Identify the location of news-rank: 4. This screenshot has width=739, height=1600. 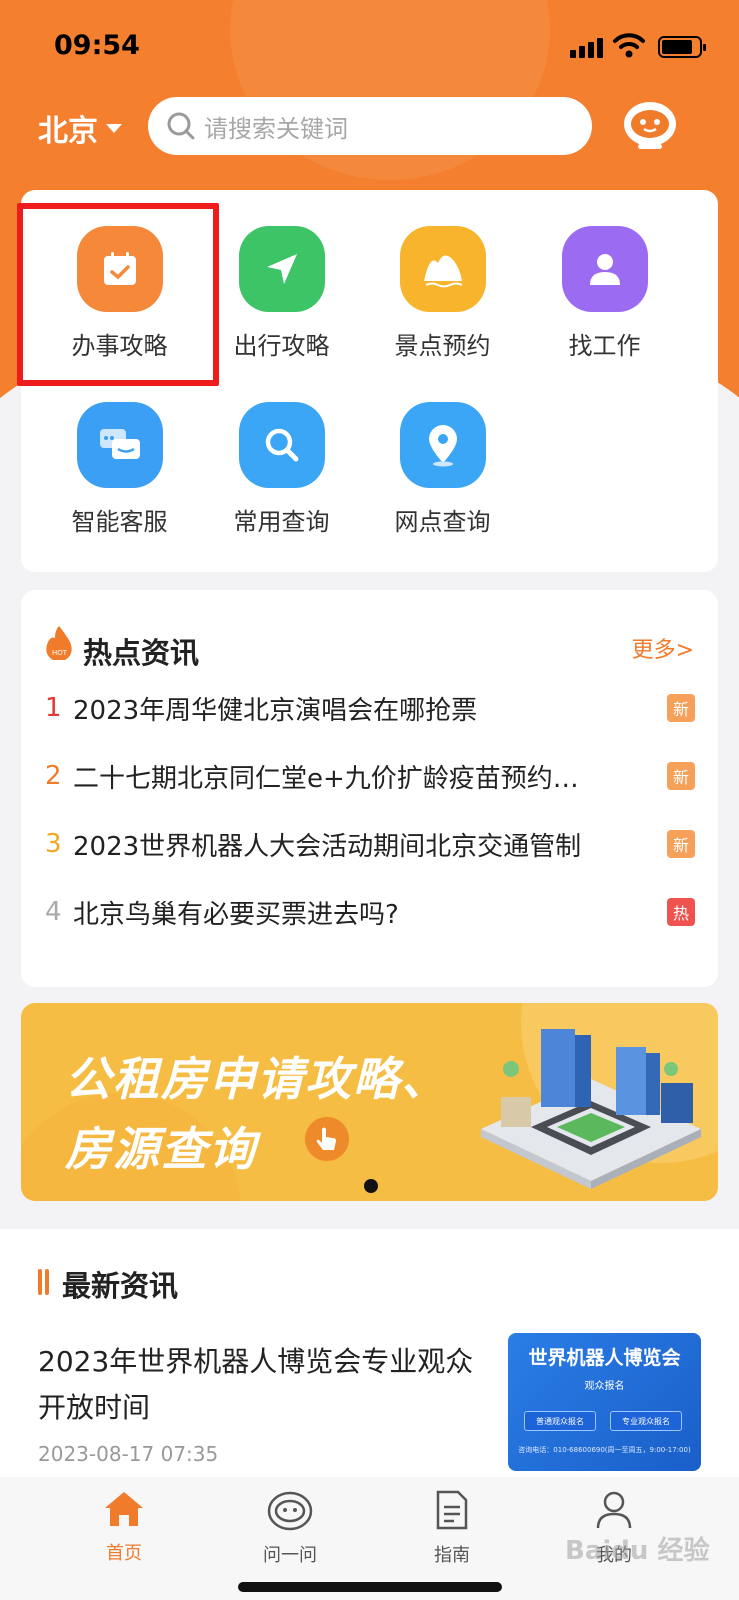
(53, 912).